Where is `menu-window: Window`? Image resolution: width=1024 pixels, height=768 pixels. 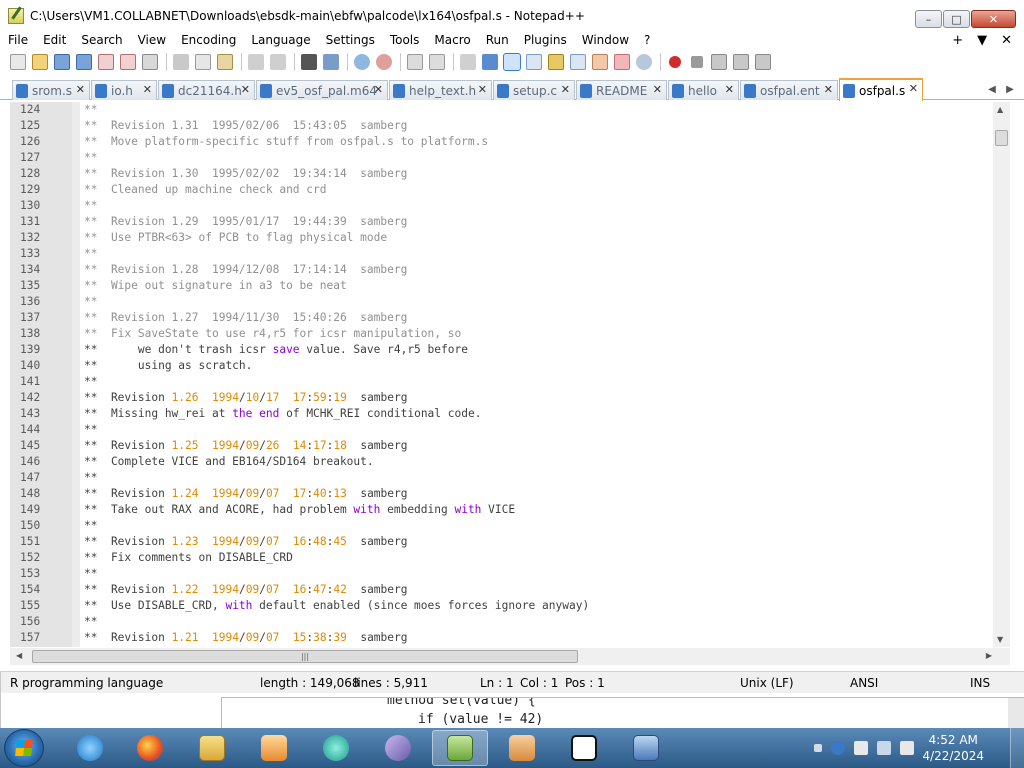
menu-window: Window is located at coordinates (605, 40).